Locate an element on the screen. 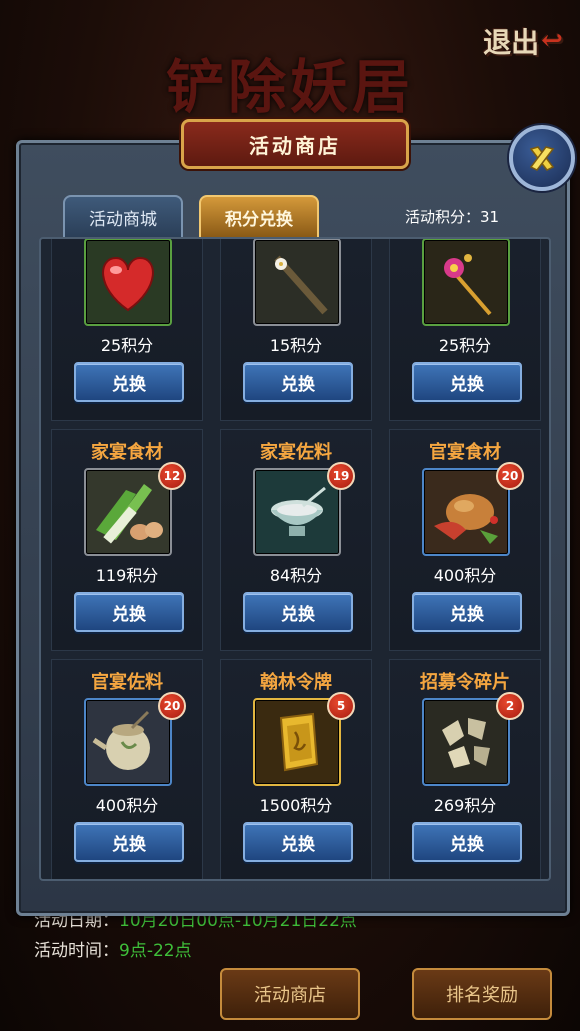 This screenshot has height=1031, width=580. stock-badge: 12 is located at coordinates (172, 476).